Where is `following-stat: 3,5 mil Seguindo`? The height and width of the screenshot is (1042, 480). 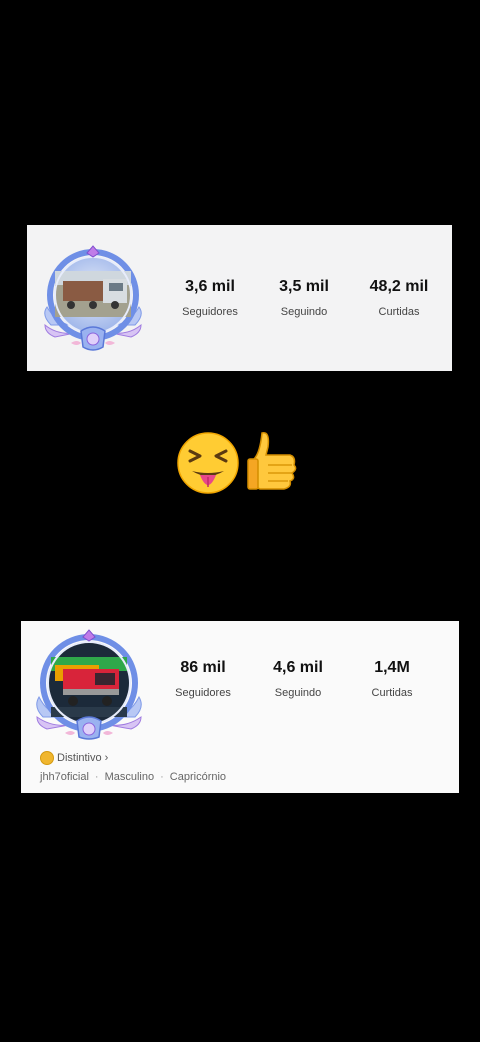
following-stat: 3,5 mil Seguindo is located at coordinates (304, 298).